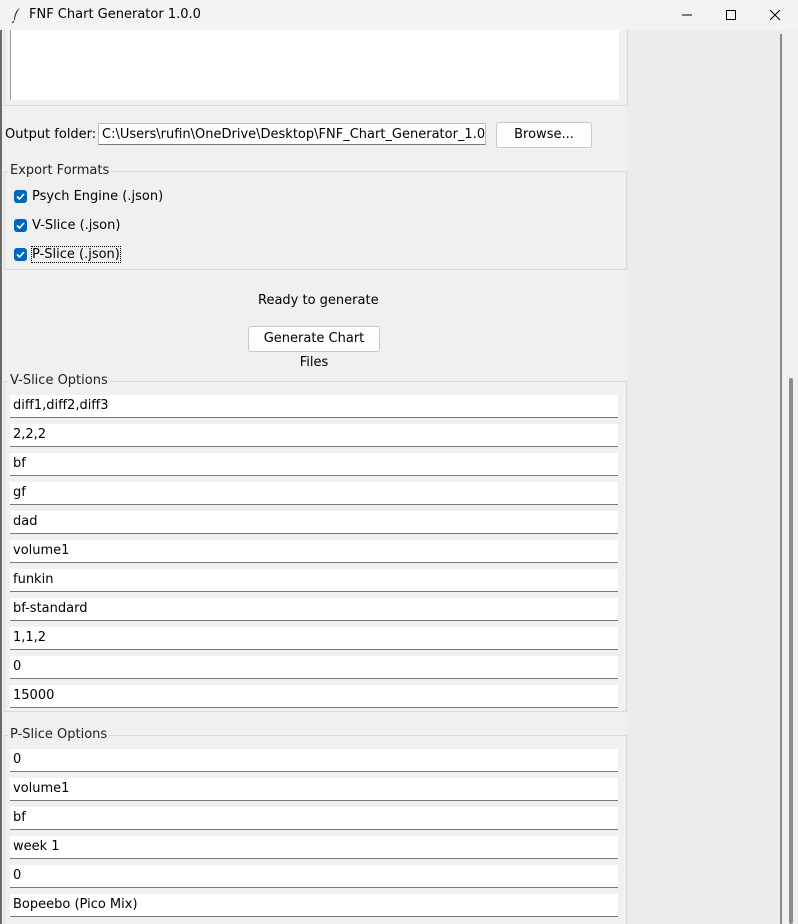 This screenshot has width=798, height=924. What do you see at coordinates (314, 818) in the screenshot?
I see `pslice-field-3: bf` at bounding box center [314, 818].